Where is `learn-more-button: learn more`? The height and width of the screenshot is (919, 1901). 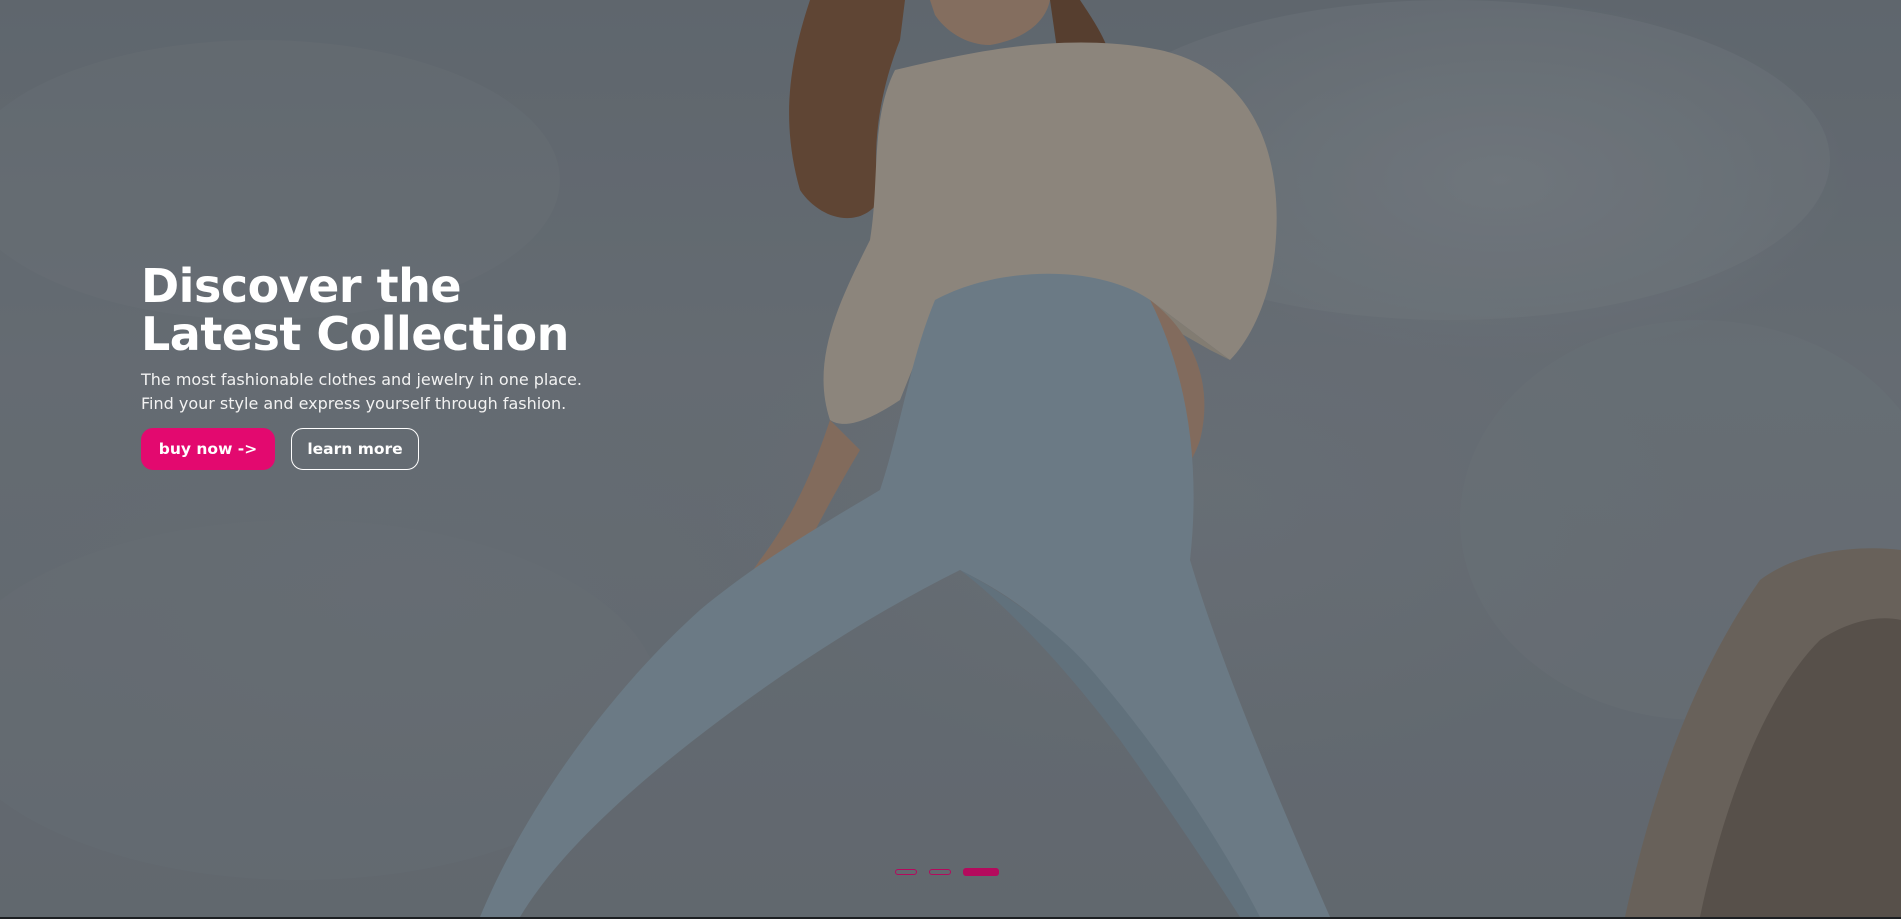 learn-more-button: learn more is located at coordinates (355, 449).